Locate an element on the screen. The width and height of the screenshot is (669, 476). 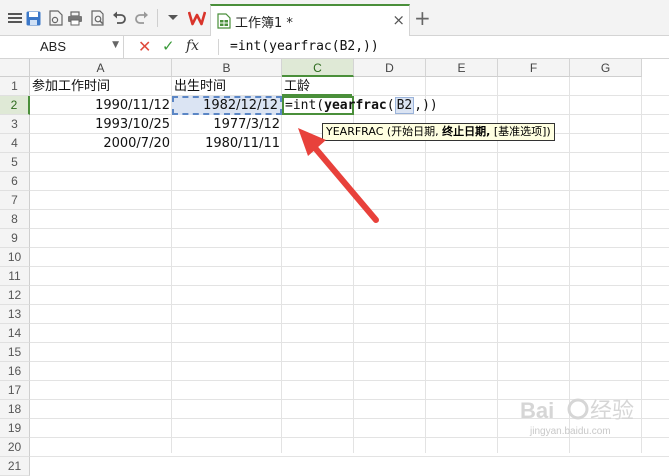
formula-open-paren: ( is located at coordinates (390, 105).